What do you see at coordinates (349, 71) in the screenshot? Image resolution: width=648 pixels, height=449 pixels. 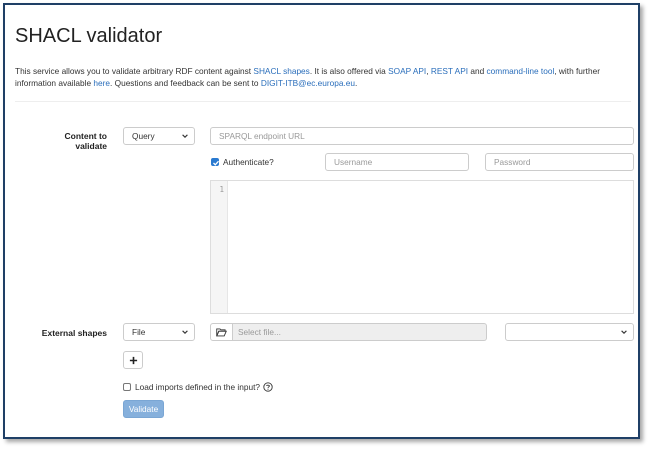 I see `intro-text-part: . It is also offered via` at bounding box center [349, 71].